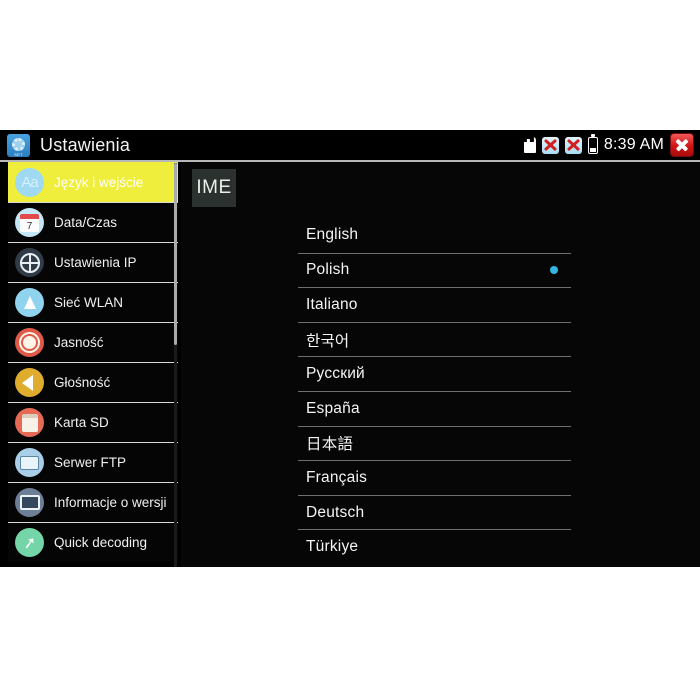 This screenshot has height=700, width=700. What do you see at coordinates (110, 502) in the screenshot?
I see `sidebar-item-label: Informacje o wersji` at bounding box center [110, 502].